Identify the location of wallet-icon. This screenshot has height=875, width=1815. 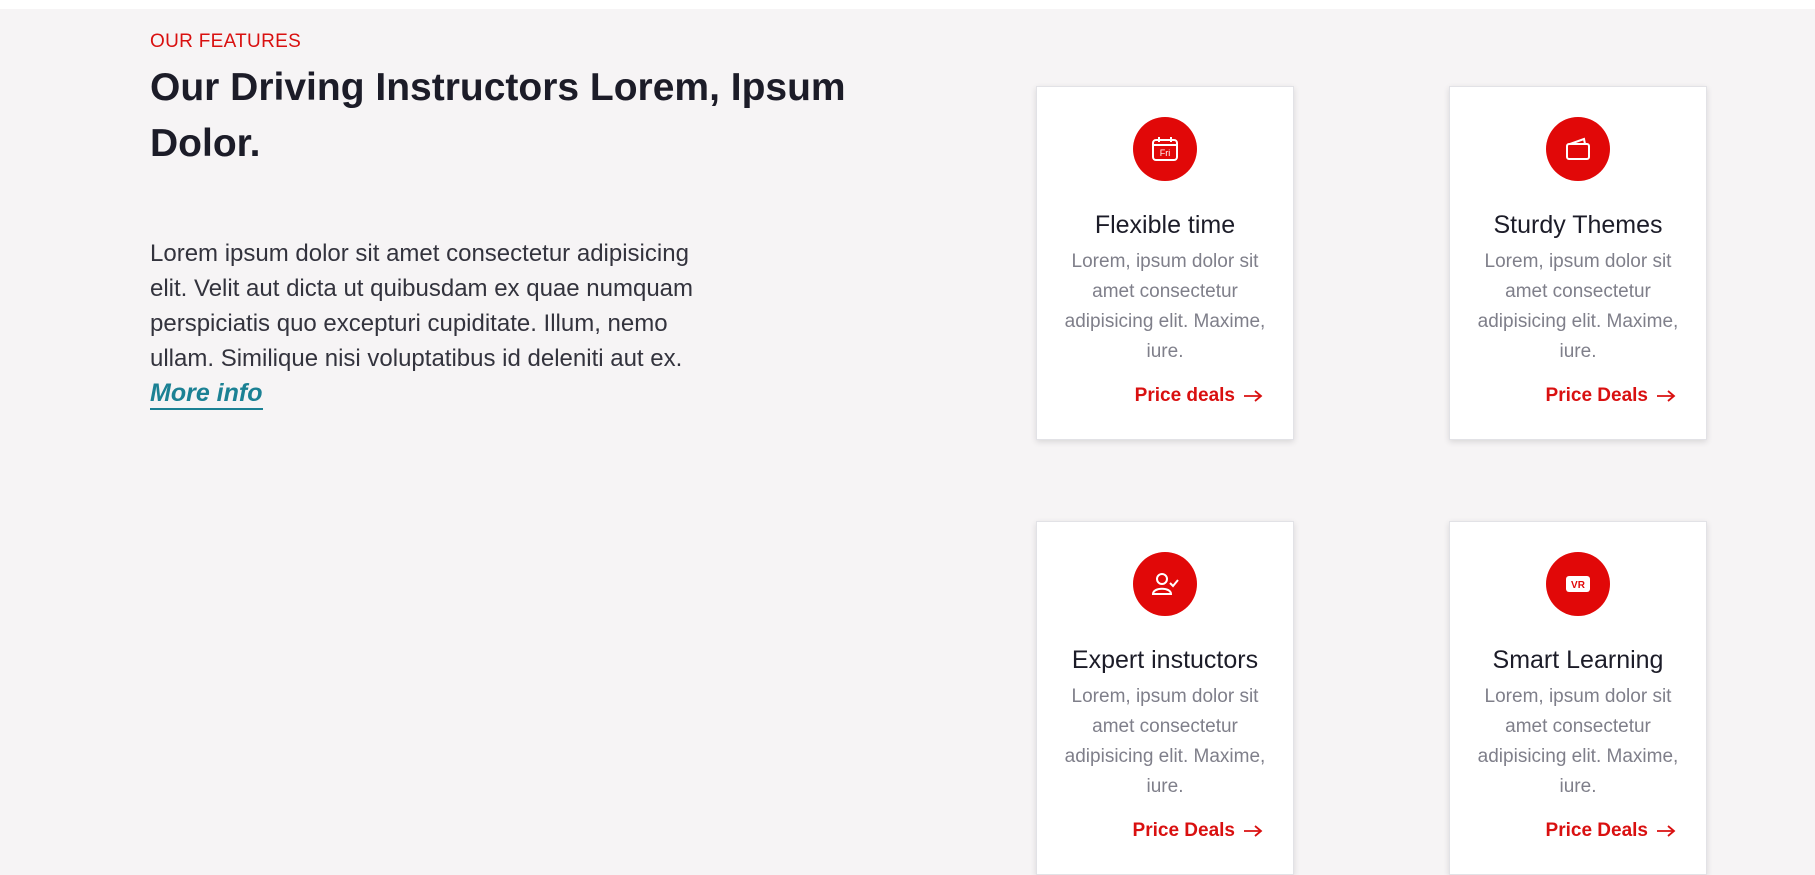
(1578, 149).